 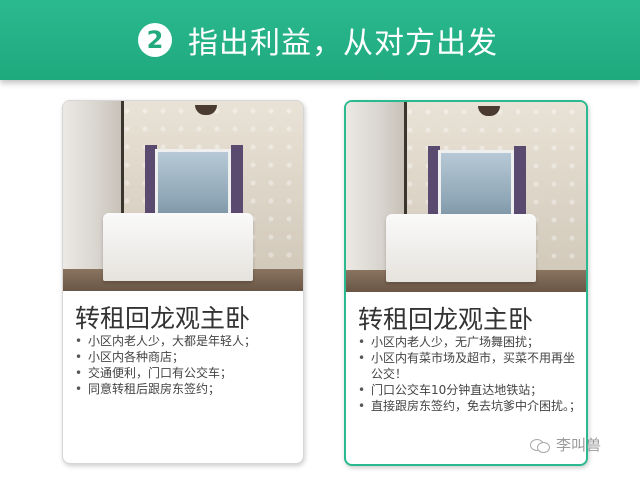 I want to click on list-item: 小区内老人少，大都是年轻人；, so click(x=188, y=341).